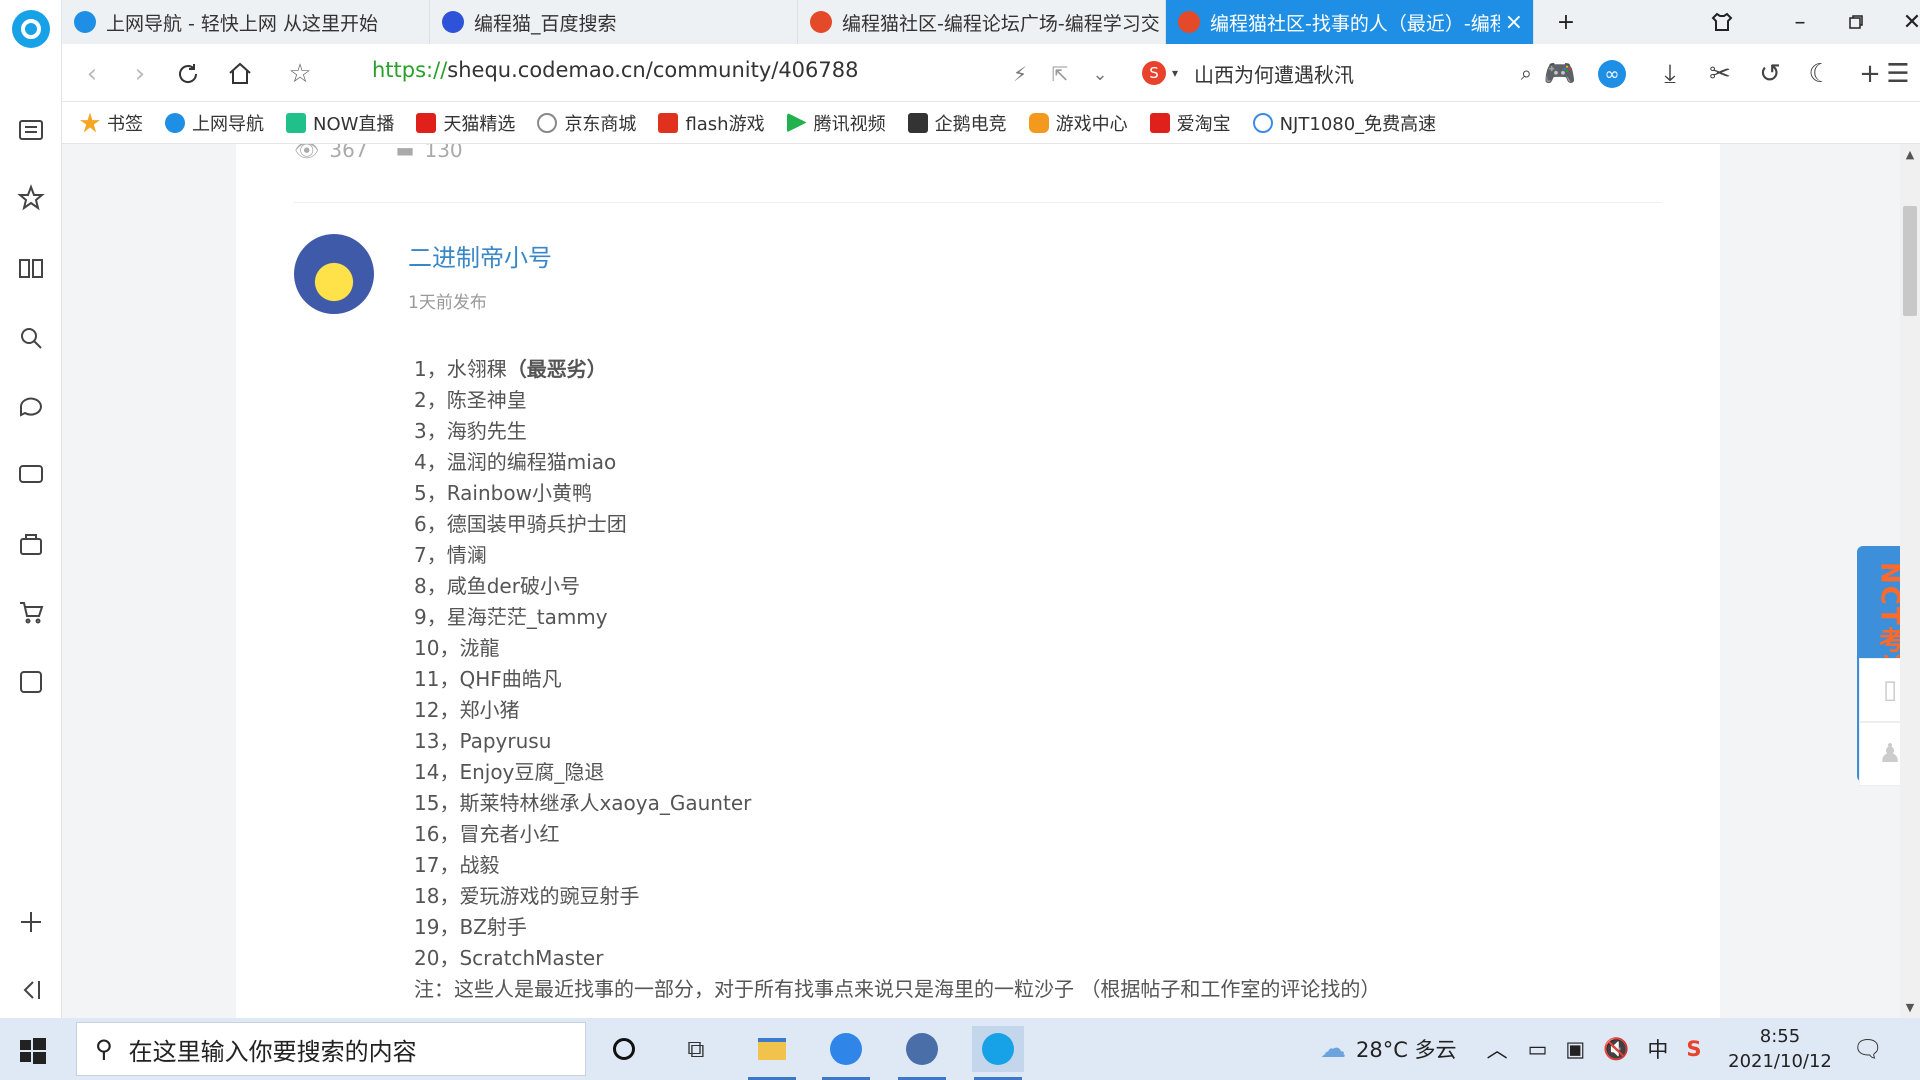 The image size is (1920, 1080). What do you see at coordinates (846, 1053) in the screenshot?
I see `feishu-icon` at bounding box center [846, 1053].